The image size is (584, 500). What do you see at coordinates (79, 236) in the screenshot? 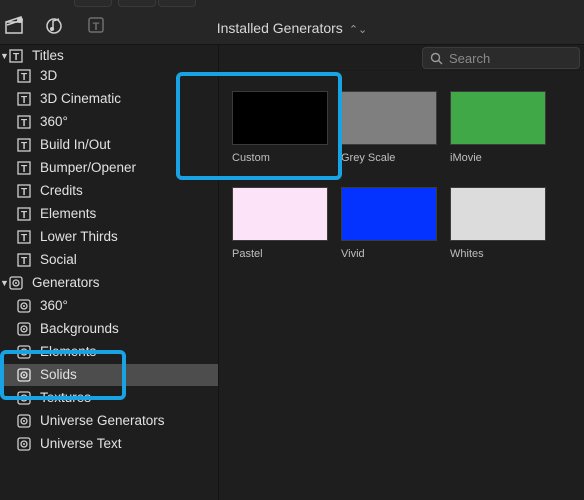
I see `sidebar-item-label: Lower Thirds` at bounding box center [79, 236].